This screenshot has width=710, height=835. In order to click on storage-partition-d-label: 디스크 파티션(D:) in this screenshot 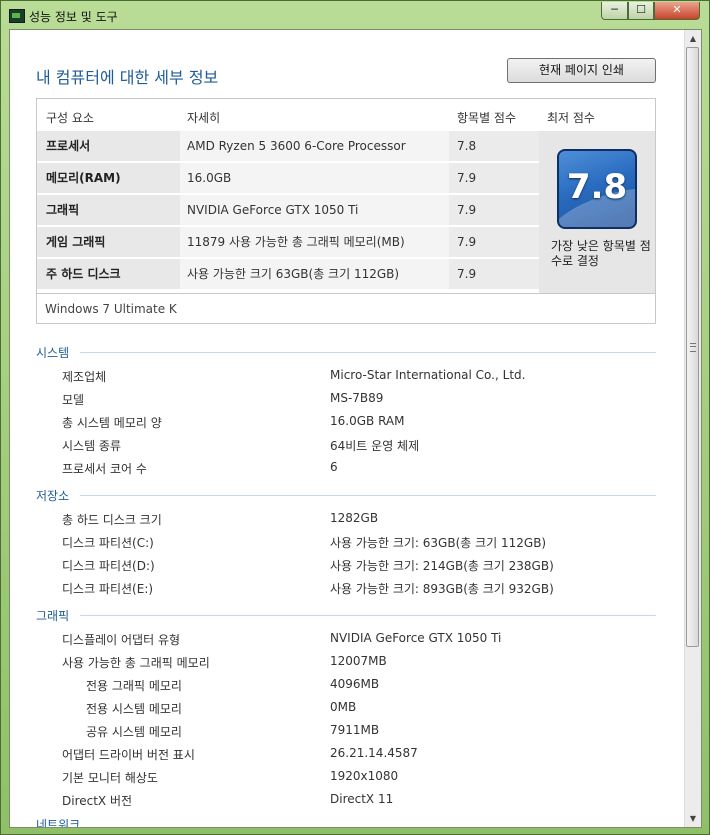, I will do `click(108, 566)`.